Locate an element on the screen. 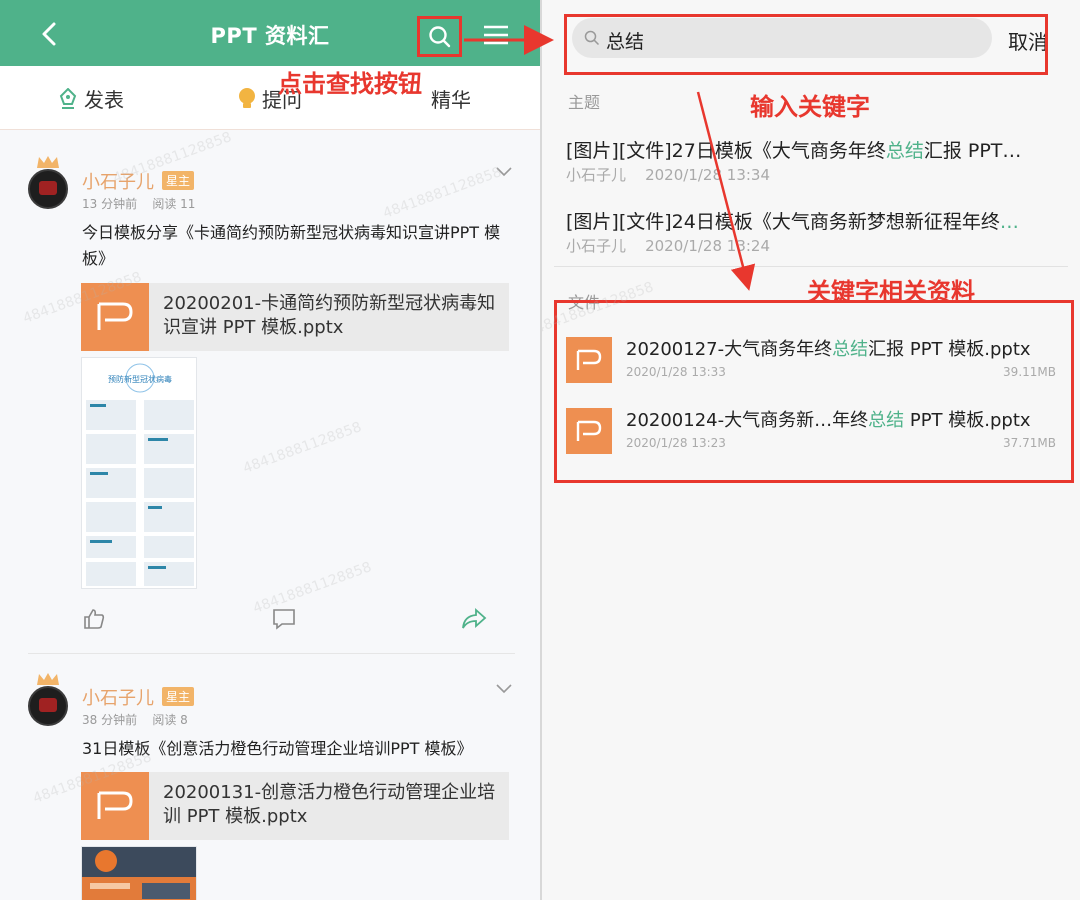  file-name: 20200124-大气商务新…年终总结 PPT 模板.pptx is located at coordinates (828, 420).